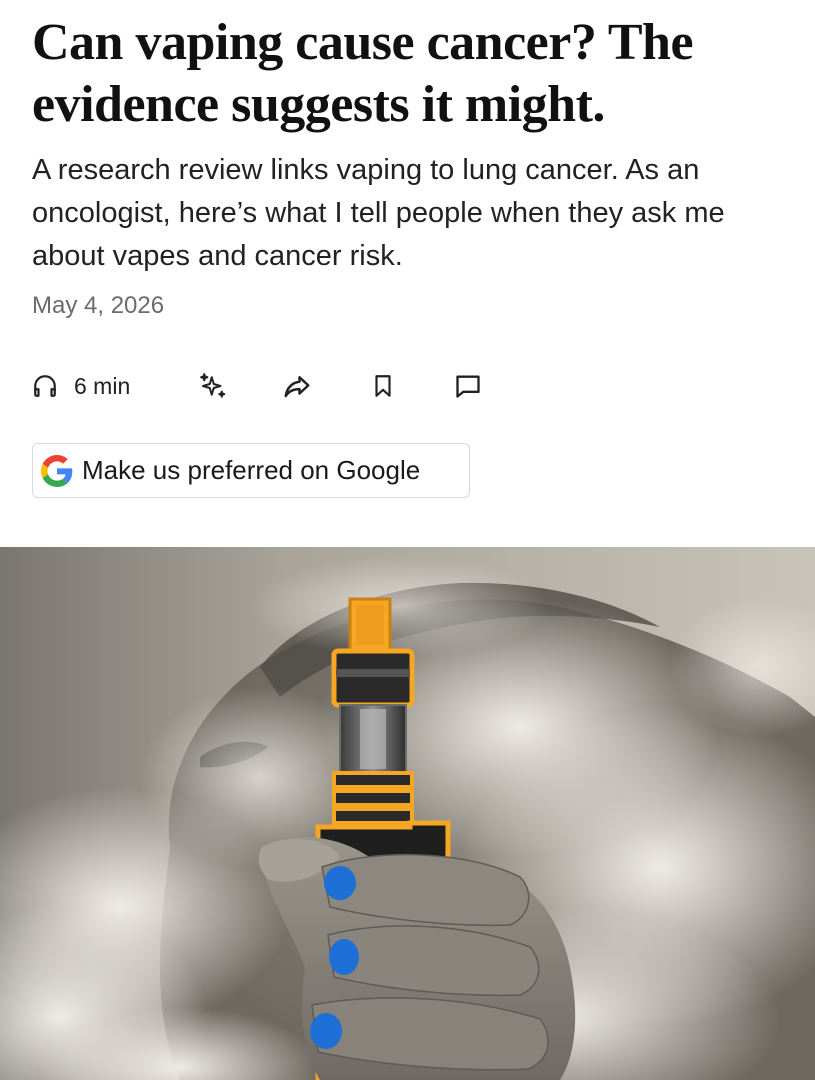 Image resolution: width=815 pixels, height=1080 pixels. What do you see at coordinates (45, 386) in the screenshot?
I see `headphones-icon` at bounding box center [45, 386].